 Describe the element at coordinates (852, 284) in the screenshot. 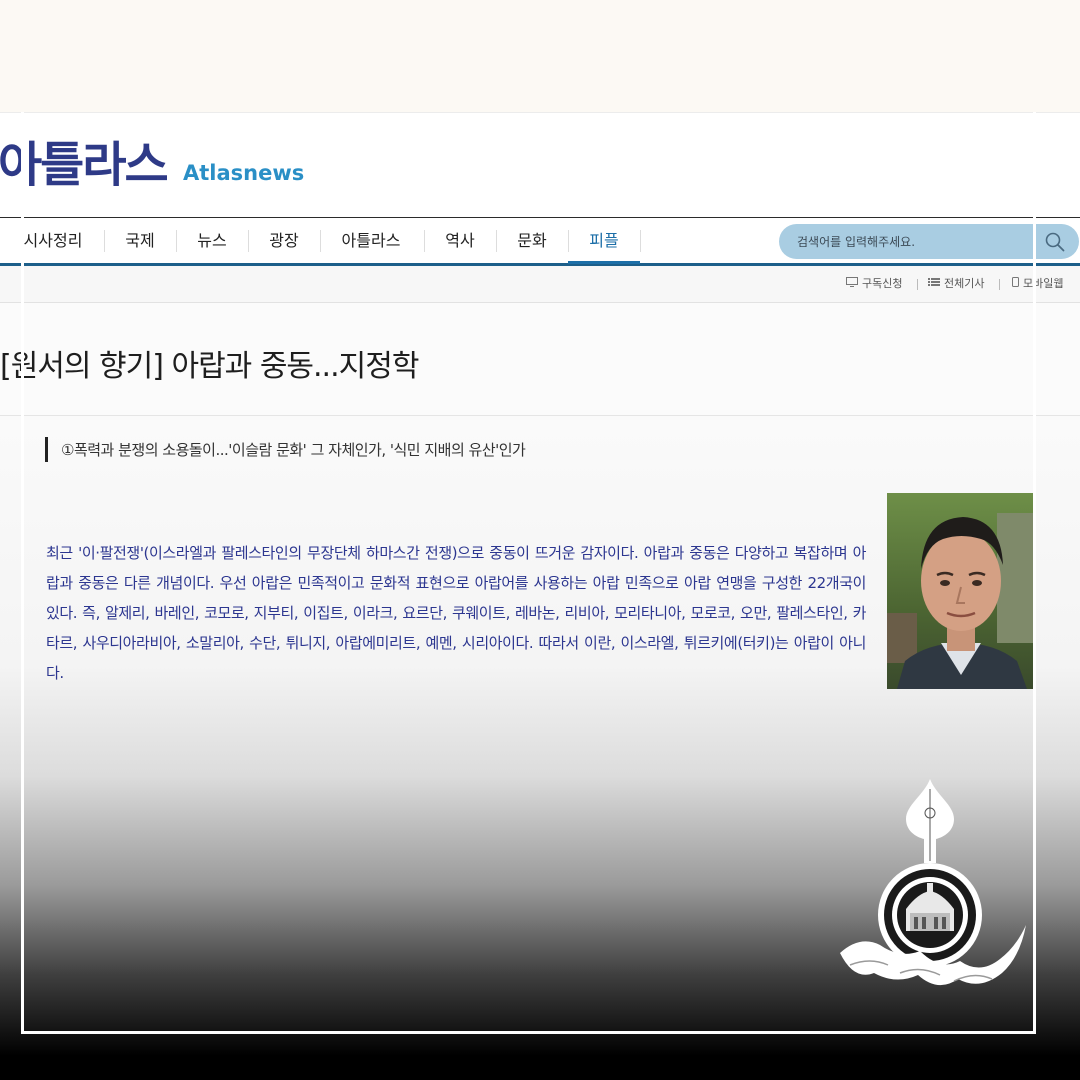

I see `monitor-icon` at that location.